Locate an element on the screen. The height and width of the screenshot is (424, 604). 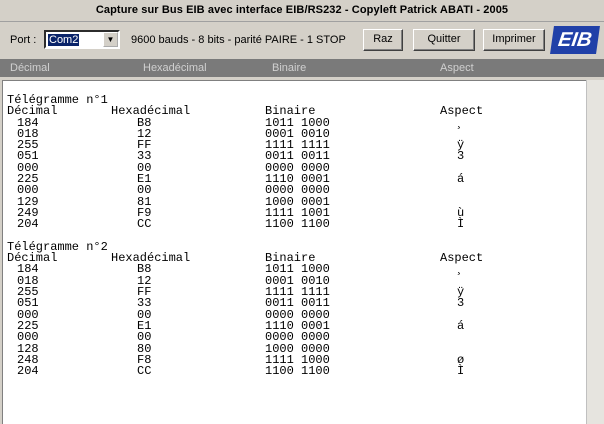
header-decimal: Décimal is located at coordinates (30, 68).